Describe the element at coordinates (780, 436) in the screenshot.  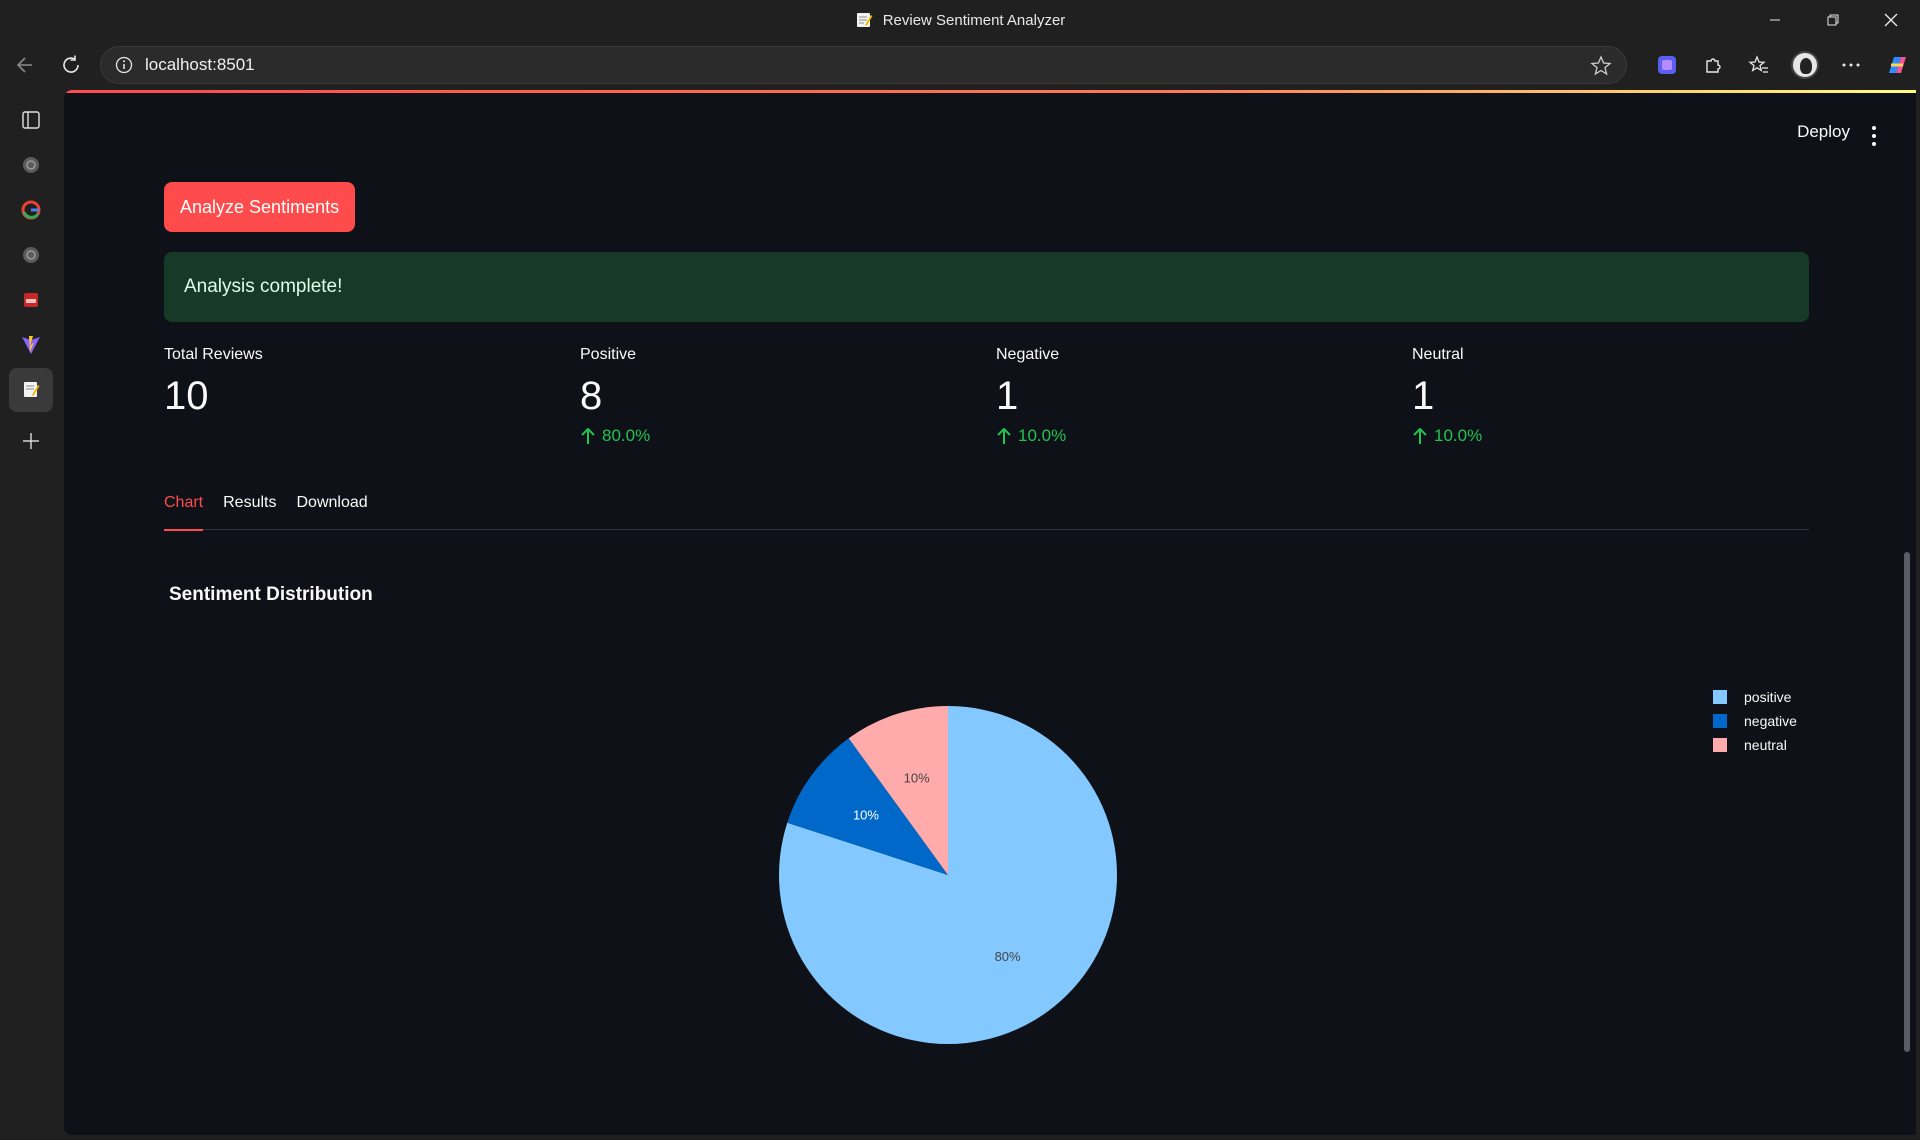
I see `metric-delta: 80.0%` at that location.